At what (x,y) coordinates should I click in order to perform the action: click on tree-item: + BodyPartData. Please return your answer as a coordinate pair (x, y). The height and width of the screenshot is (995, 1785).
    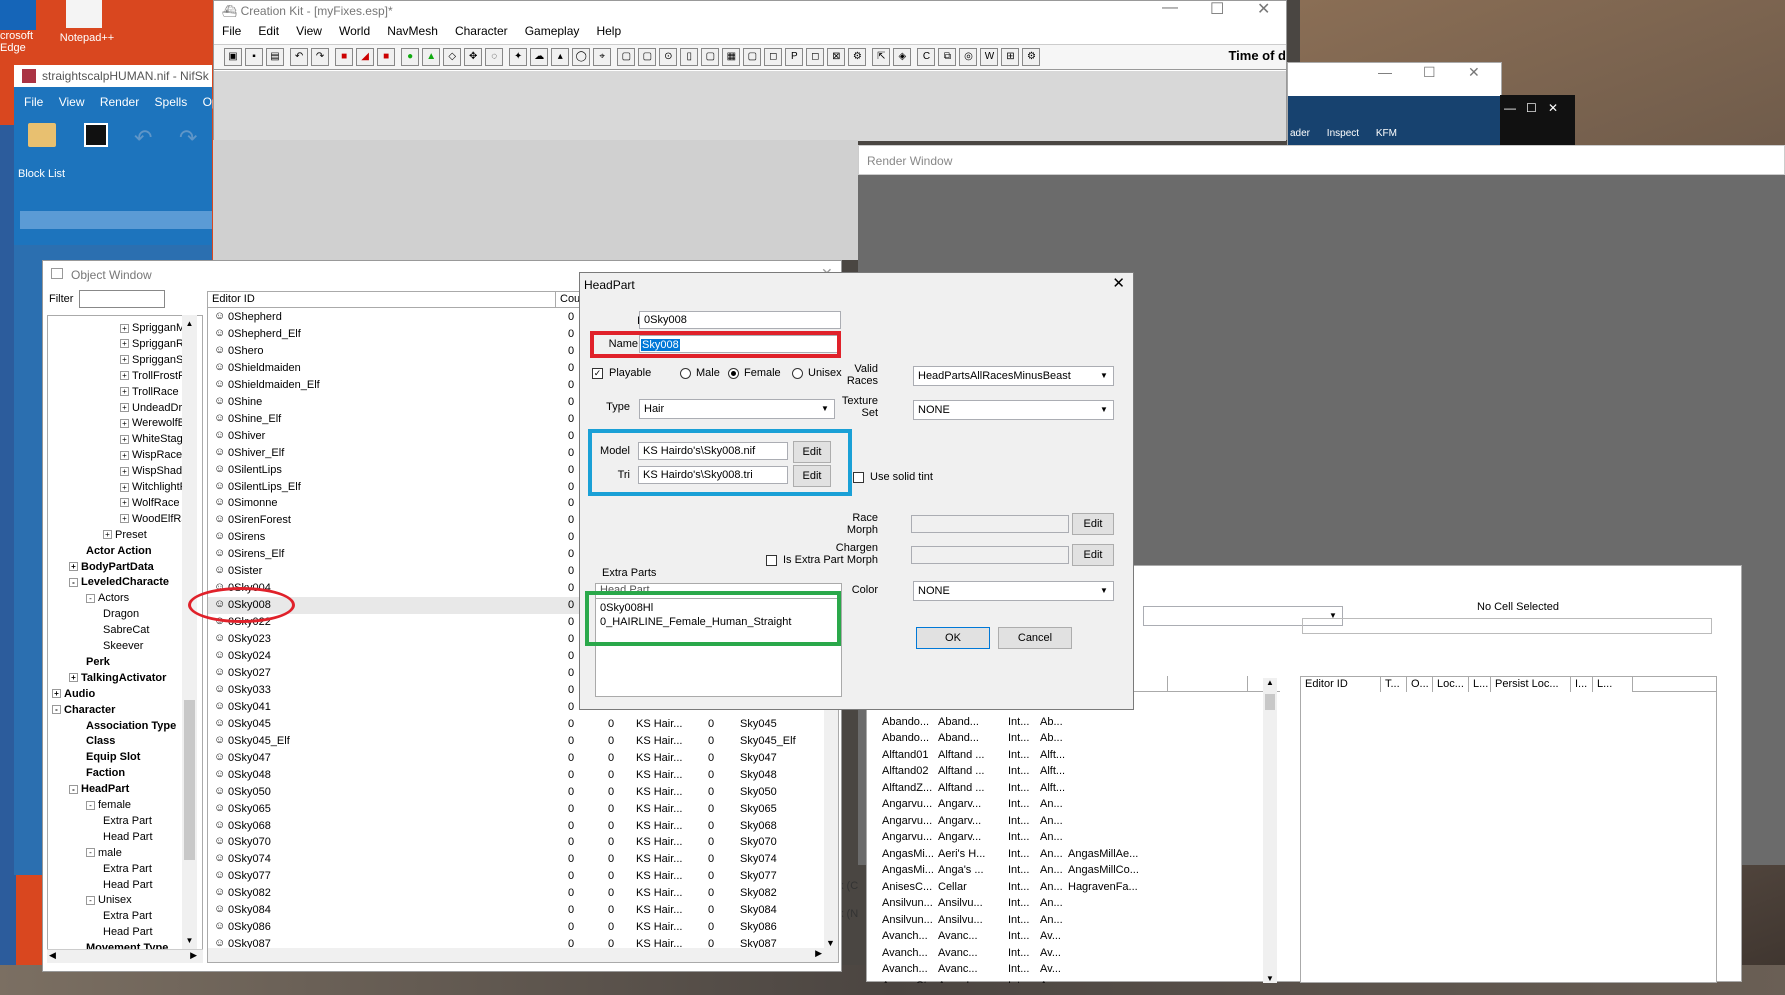
    Looking at the image, I should click on (111, 567).